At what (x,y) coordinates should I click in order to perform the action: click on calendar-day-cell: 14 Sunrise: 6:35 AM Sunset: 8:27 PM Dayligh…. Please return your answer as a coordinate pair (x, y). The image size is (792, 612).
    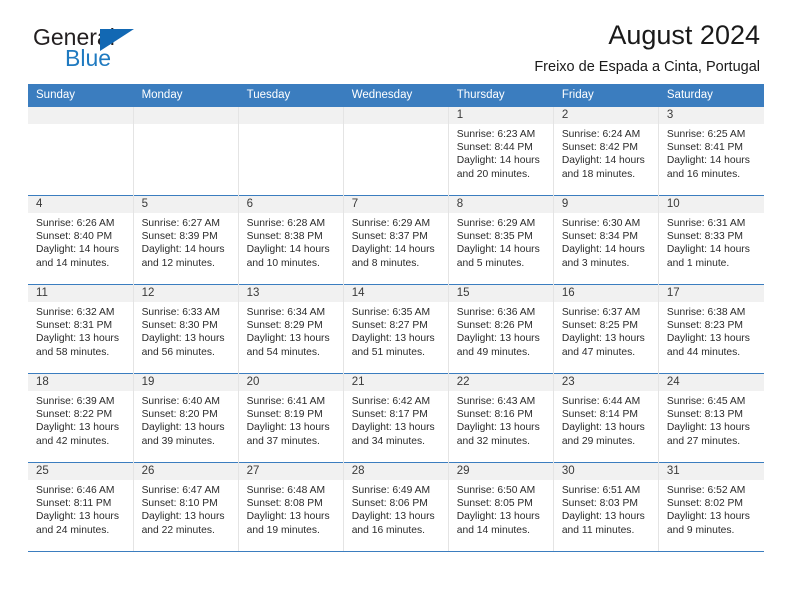
    Looking at the image, I should click on (396, 329).